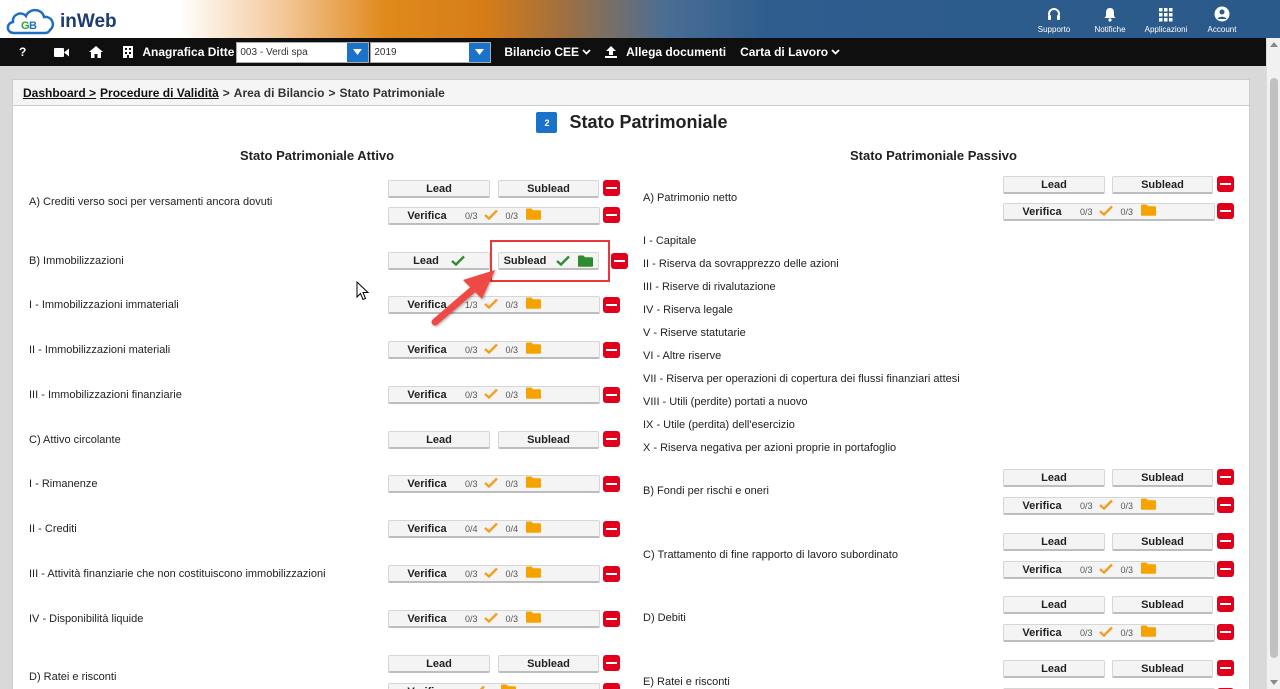 Image resolution: width=1280 pixels, height=689 pixels. Describe the element at coordinates (490, 216) in the screenshot. I see `check-icon-wrap` at that location.